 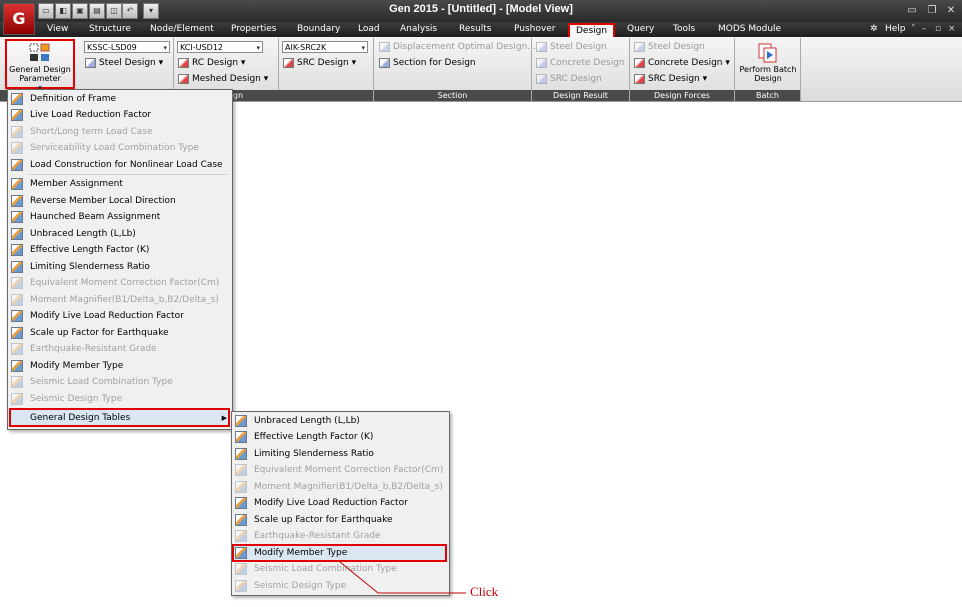 I want to click on click-annotation-label: Click, so click(x=484, y=591).